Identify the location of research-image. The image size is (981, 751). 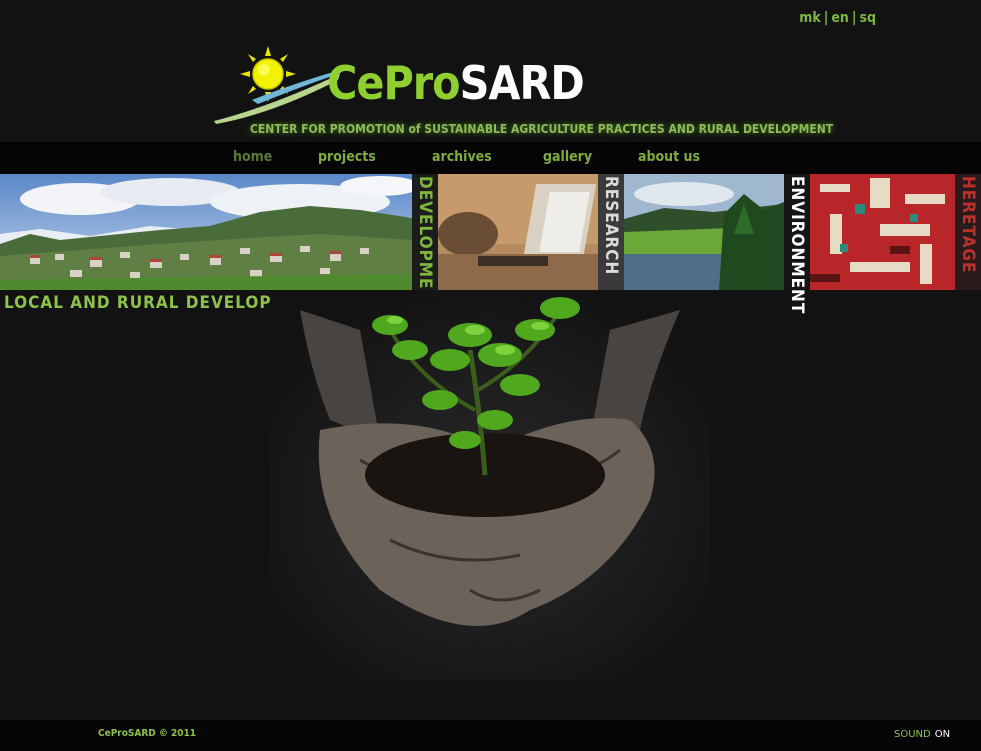
(518, 232).